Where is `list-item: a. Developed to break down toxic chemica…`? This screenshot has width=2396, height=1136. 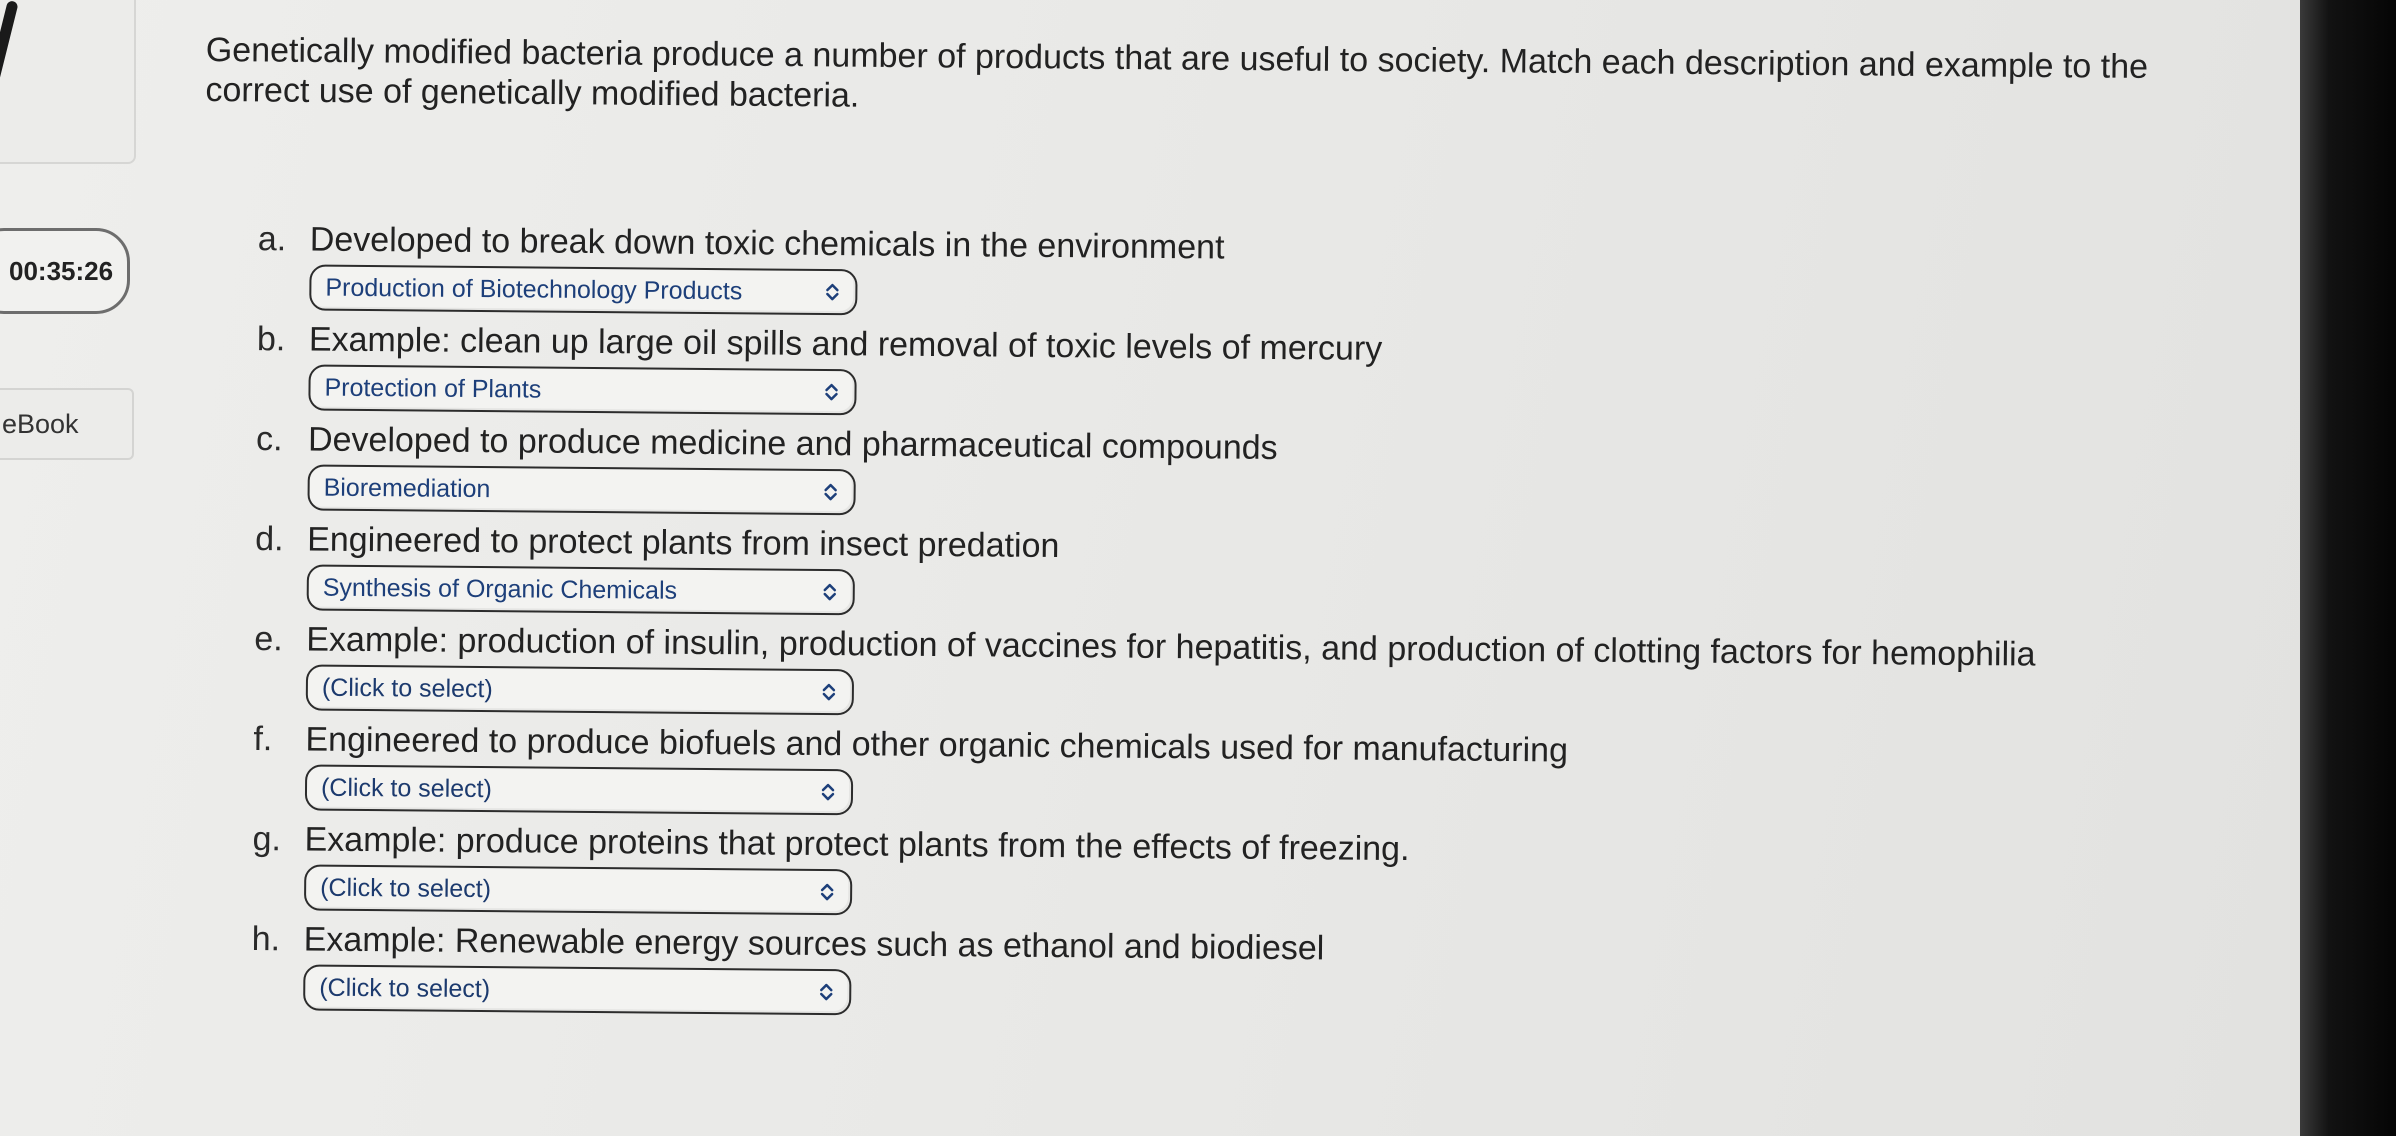
list-item: a. Developed to break down toxic chemica… is located at coordinates (1149, 272).